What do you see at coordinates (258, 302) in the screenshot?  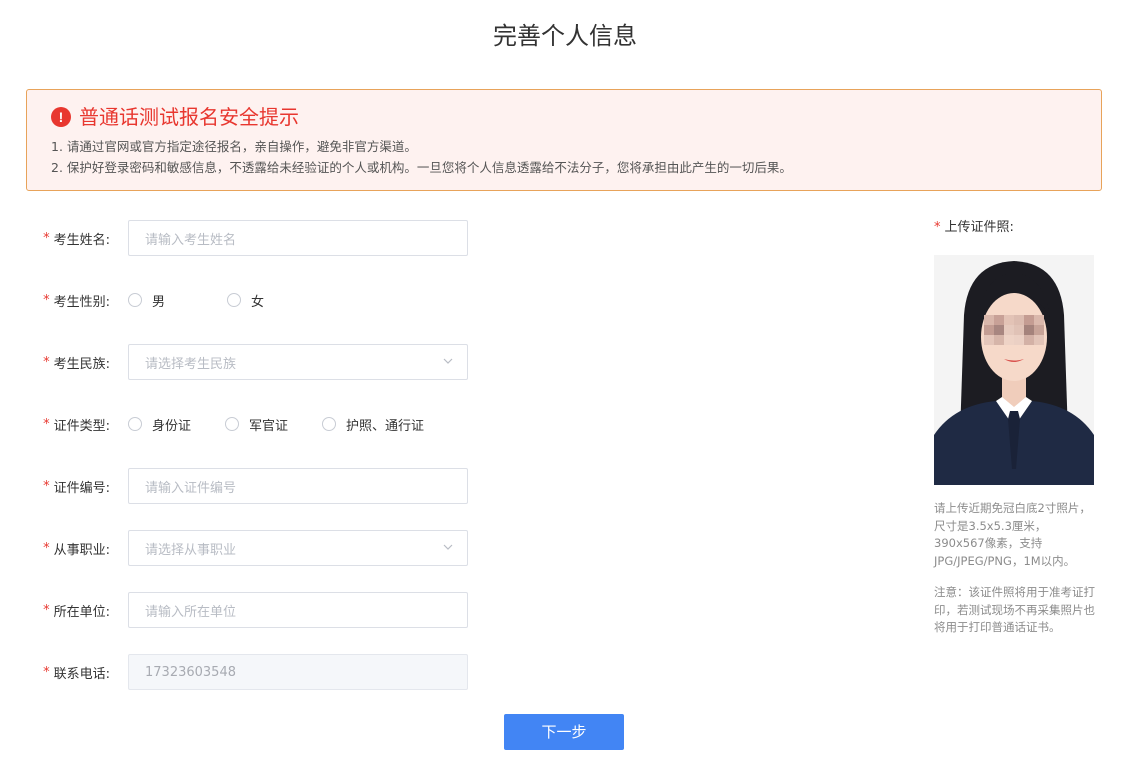 I see `gender-option-label: 女` at bounding box center [258, 302].